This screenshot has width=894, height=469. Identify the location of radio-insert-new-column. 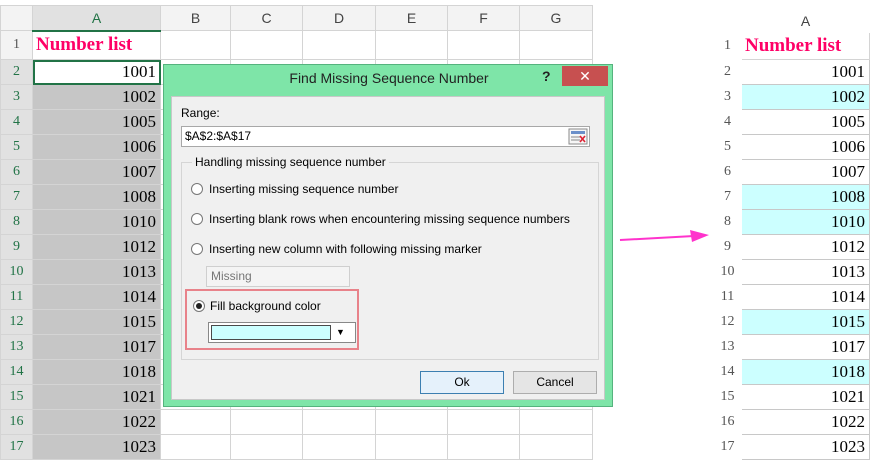
(197, 249).